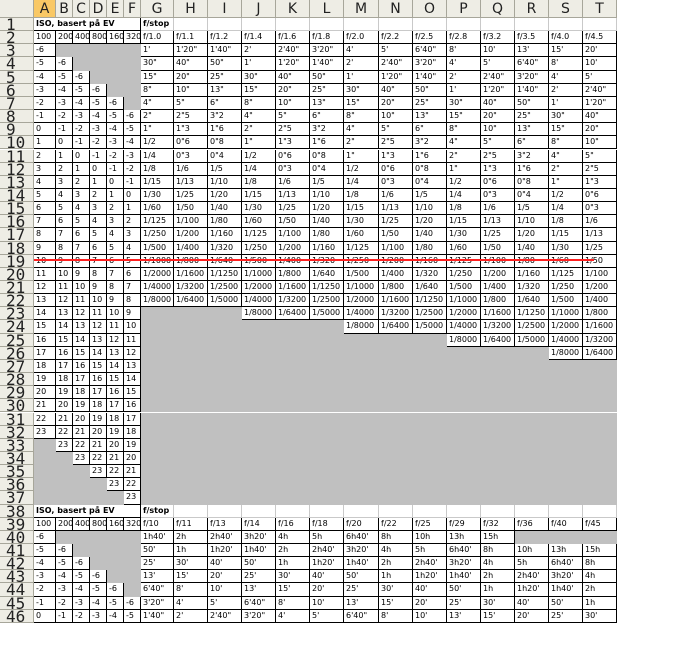 The image size is (674, 671). Describe the element at coordinates (98, 222) in the screenshot. I see `ev-value: 4` at that location.